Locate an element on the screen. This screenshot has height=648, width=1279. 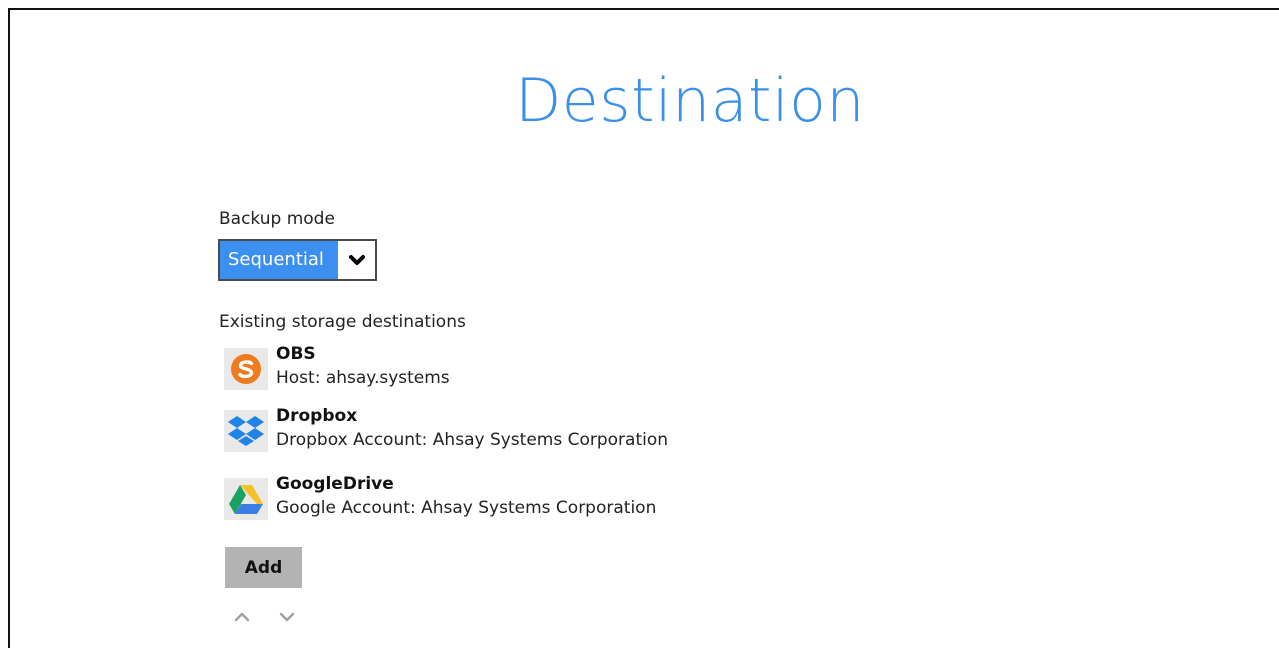
destination-name: Dropbox is located at coordinates (317, 416).